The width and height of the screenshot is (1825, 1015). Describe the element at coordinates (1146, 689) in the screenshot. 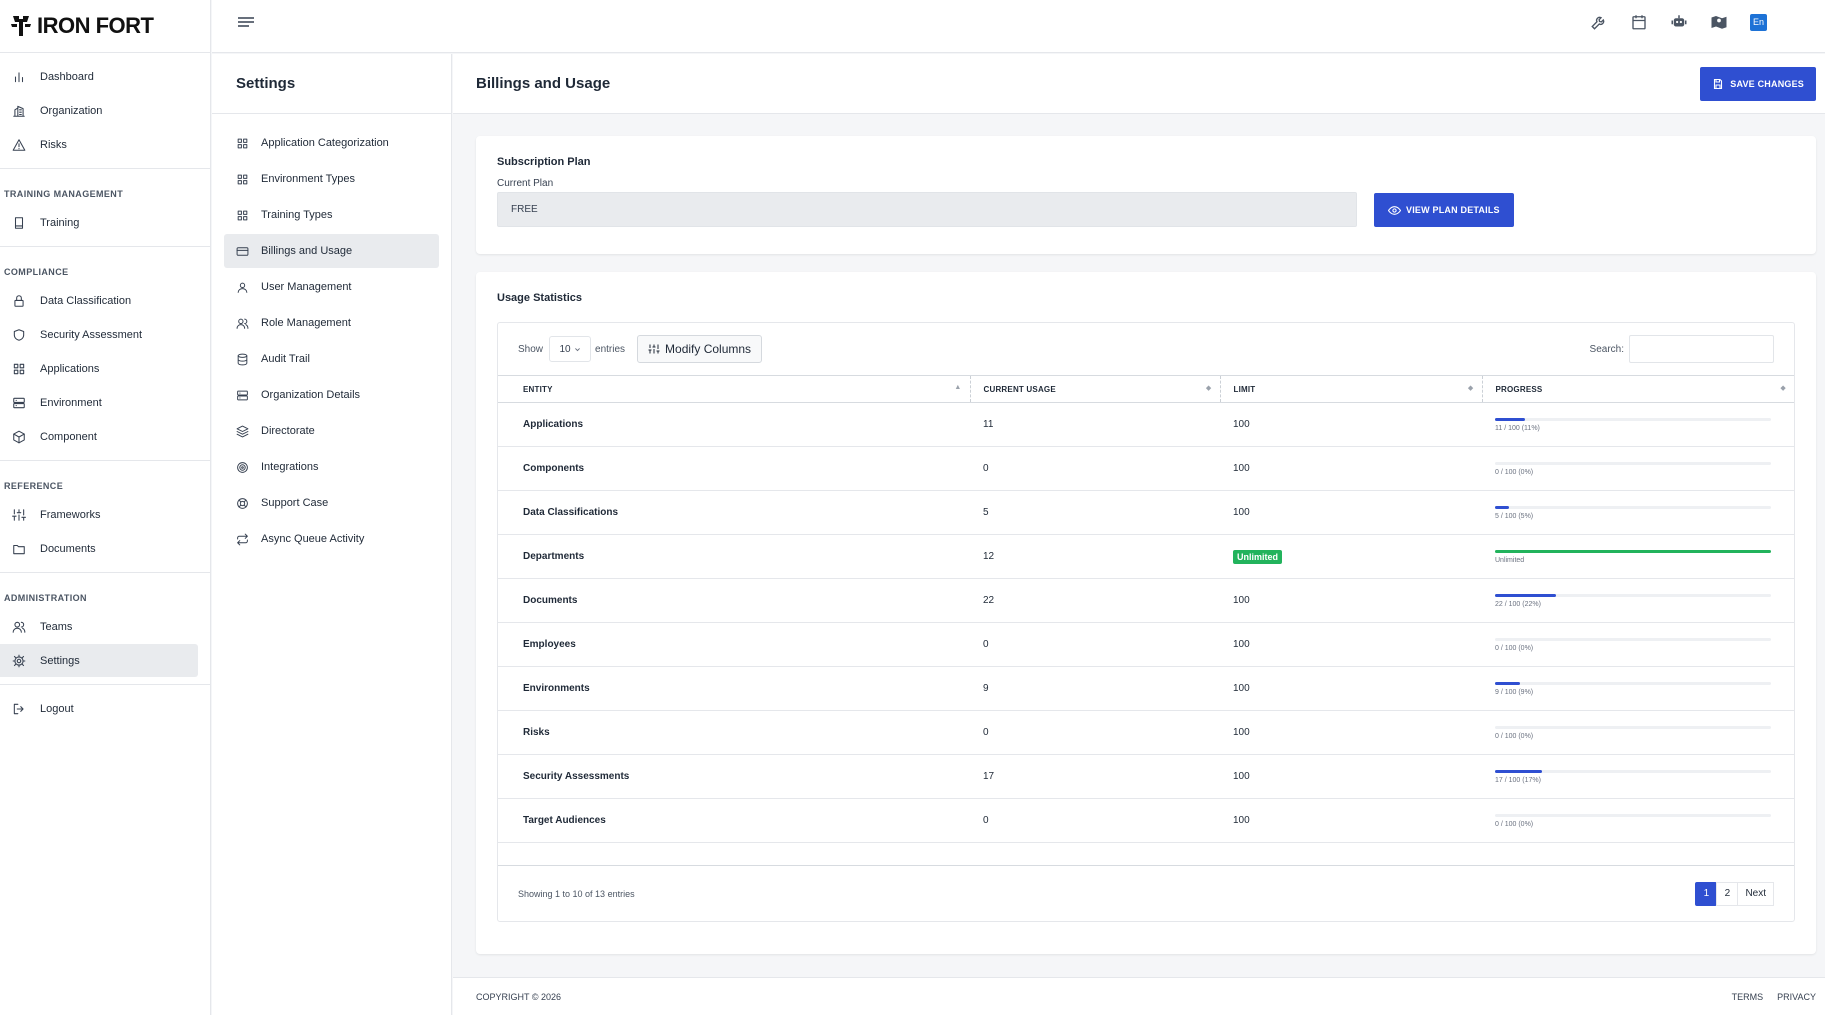

I see `table-row: Environments 9 100 9 / 100 (9%)` at that location.